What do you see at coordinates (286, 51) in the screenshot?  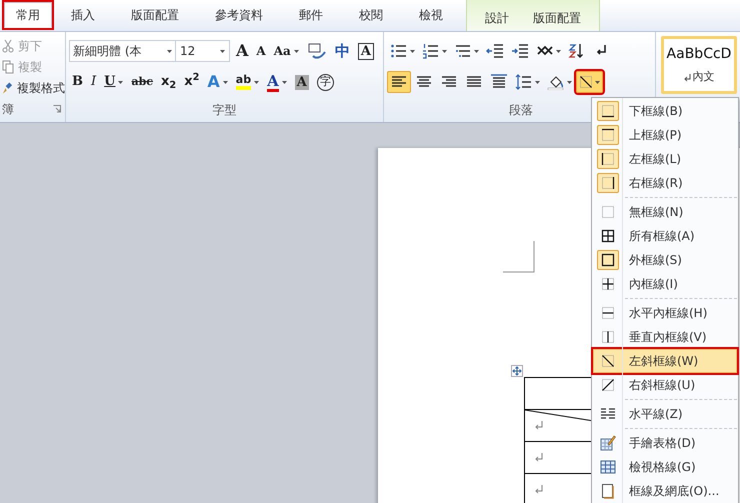 I see `case-button: Aa` at bounding box center [286, 51].